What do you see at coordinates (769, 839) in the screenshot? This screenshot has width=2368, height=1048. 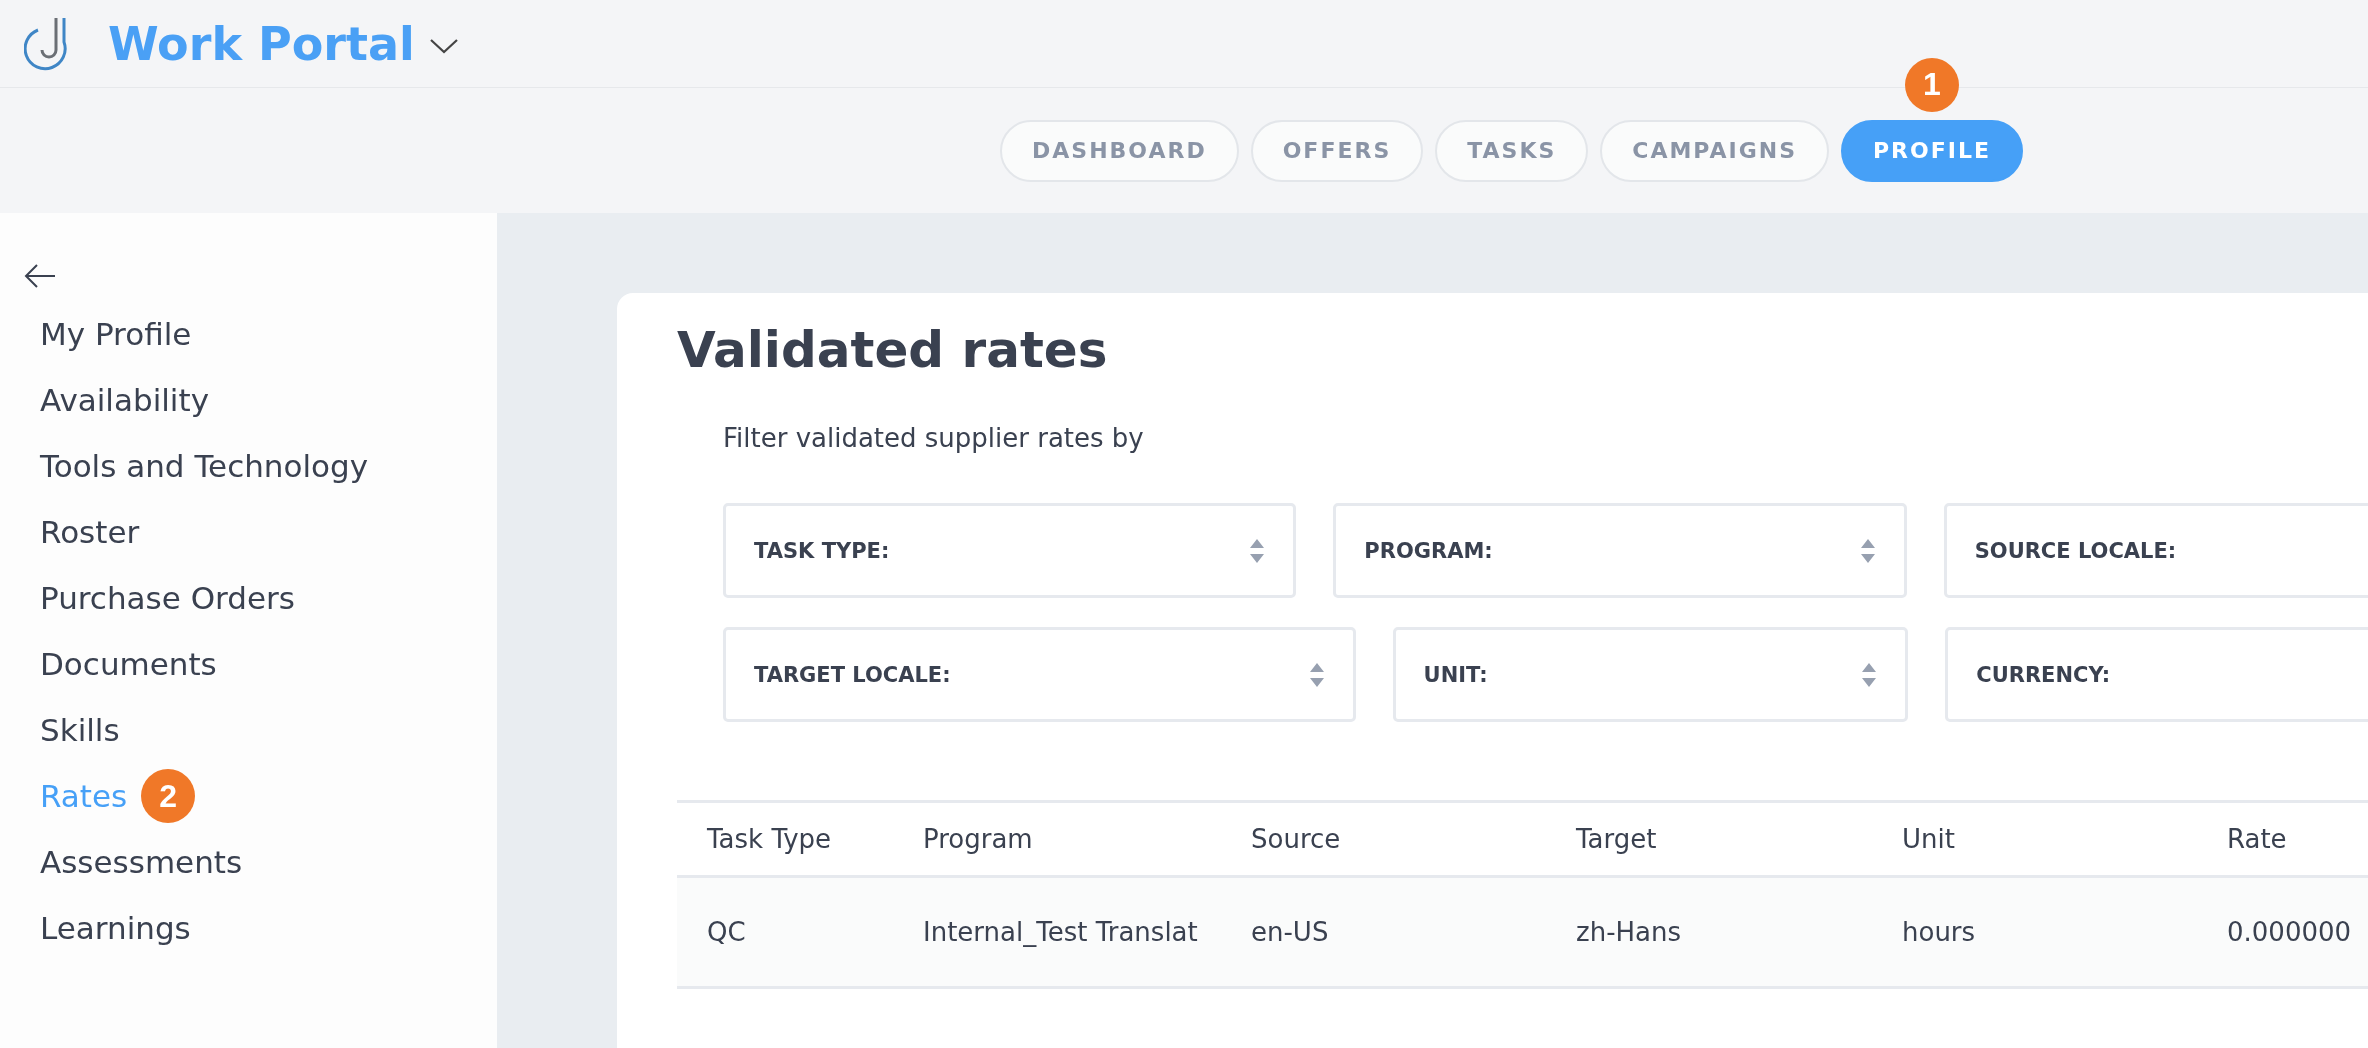 I see `column-header: Task Type` at bounding box center [769, 839].